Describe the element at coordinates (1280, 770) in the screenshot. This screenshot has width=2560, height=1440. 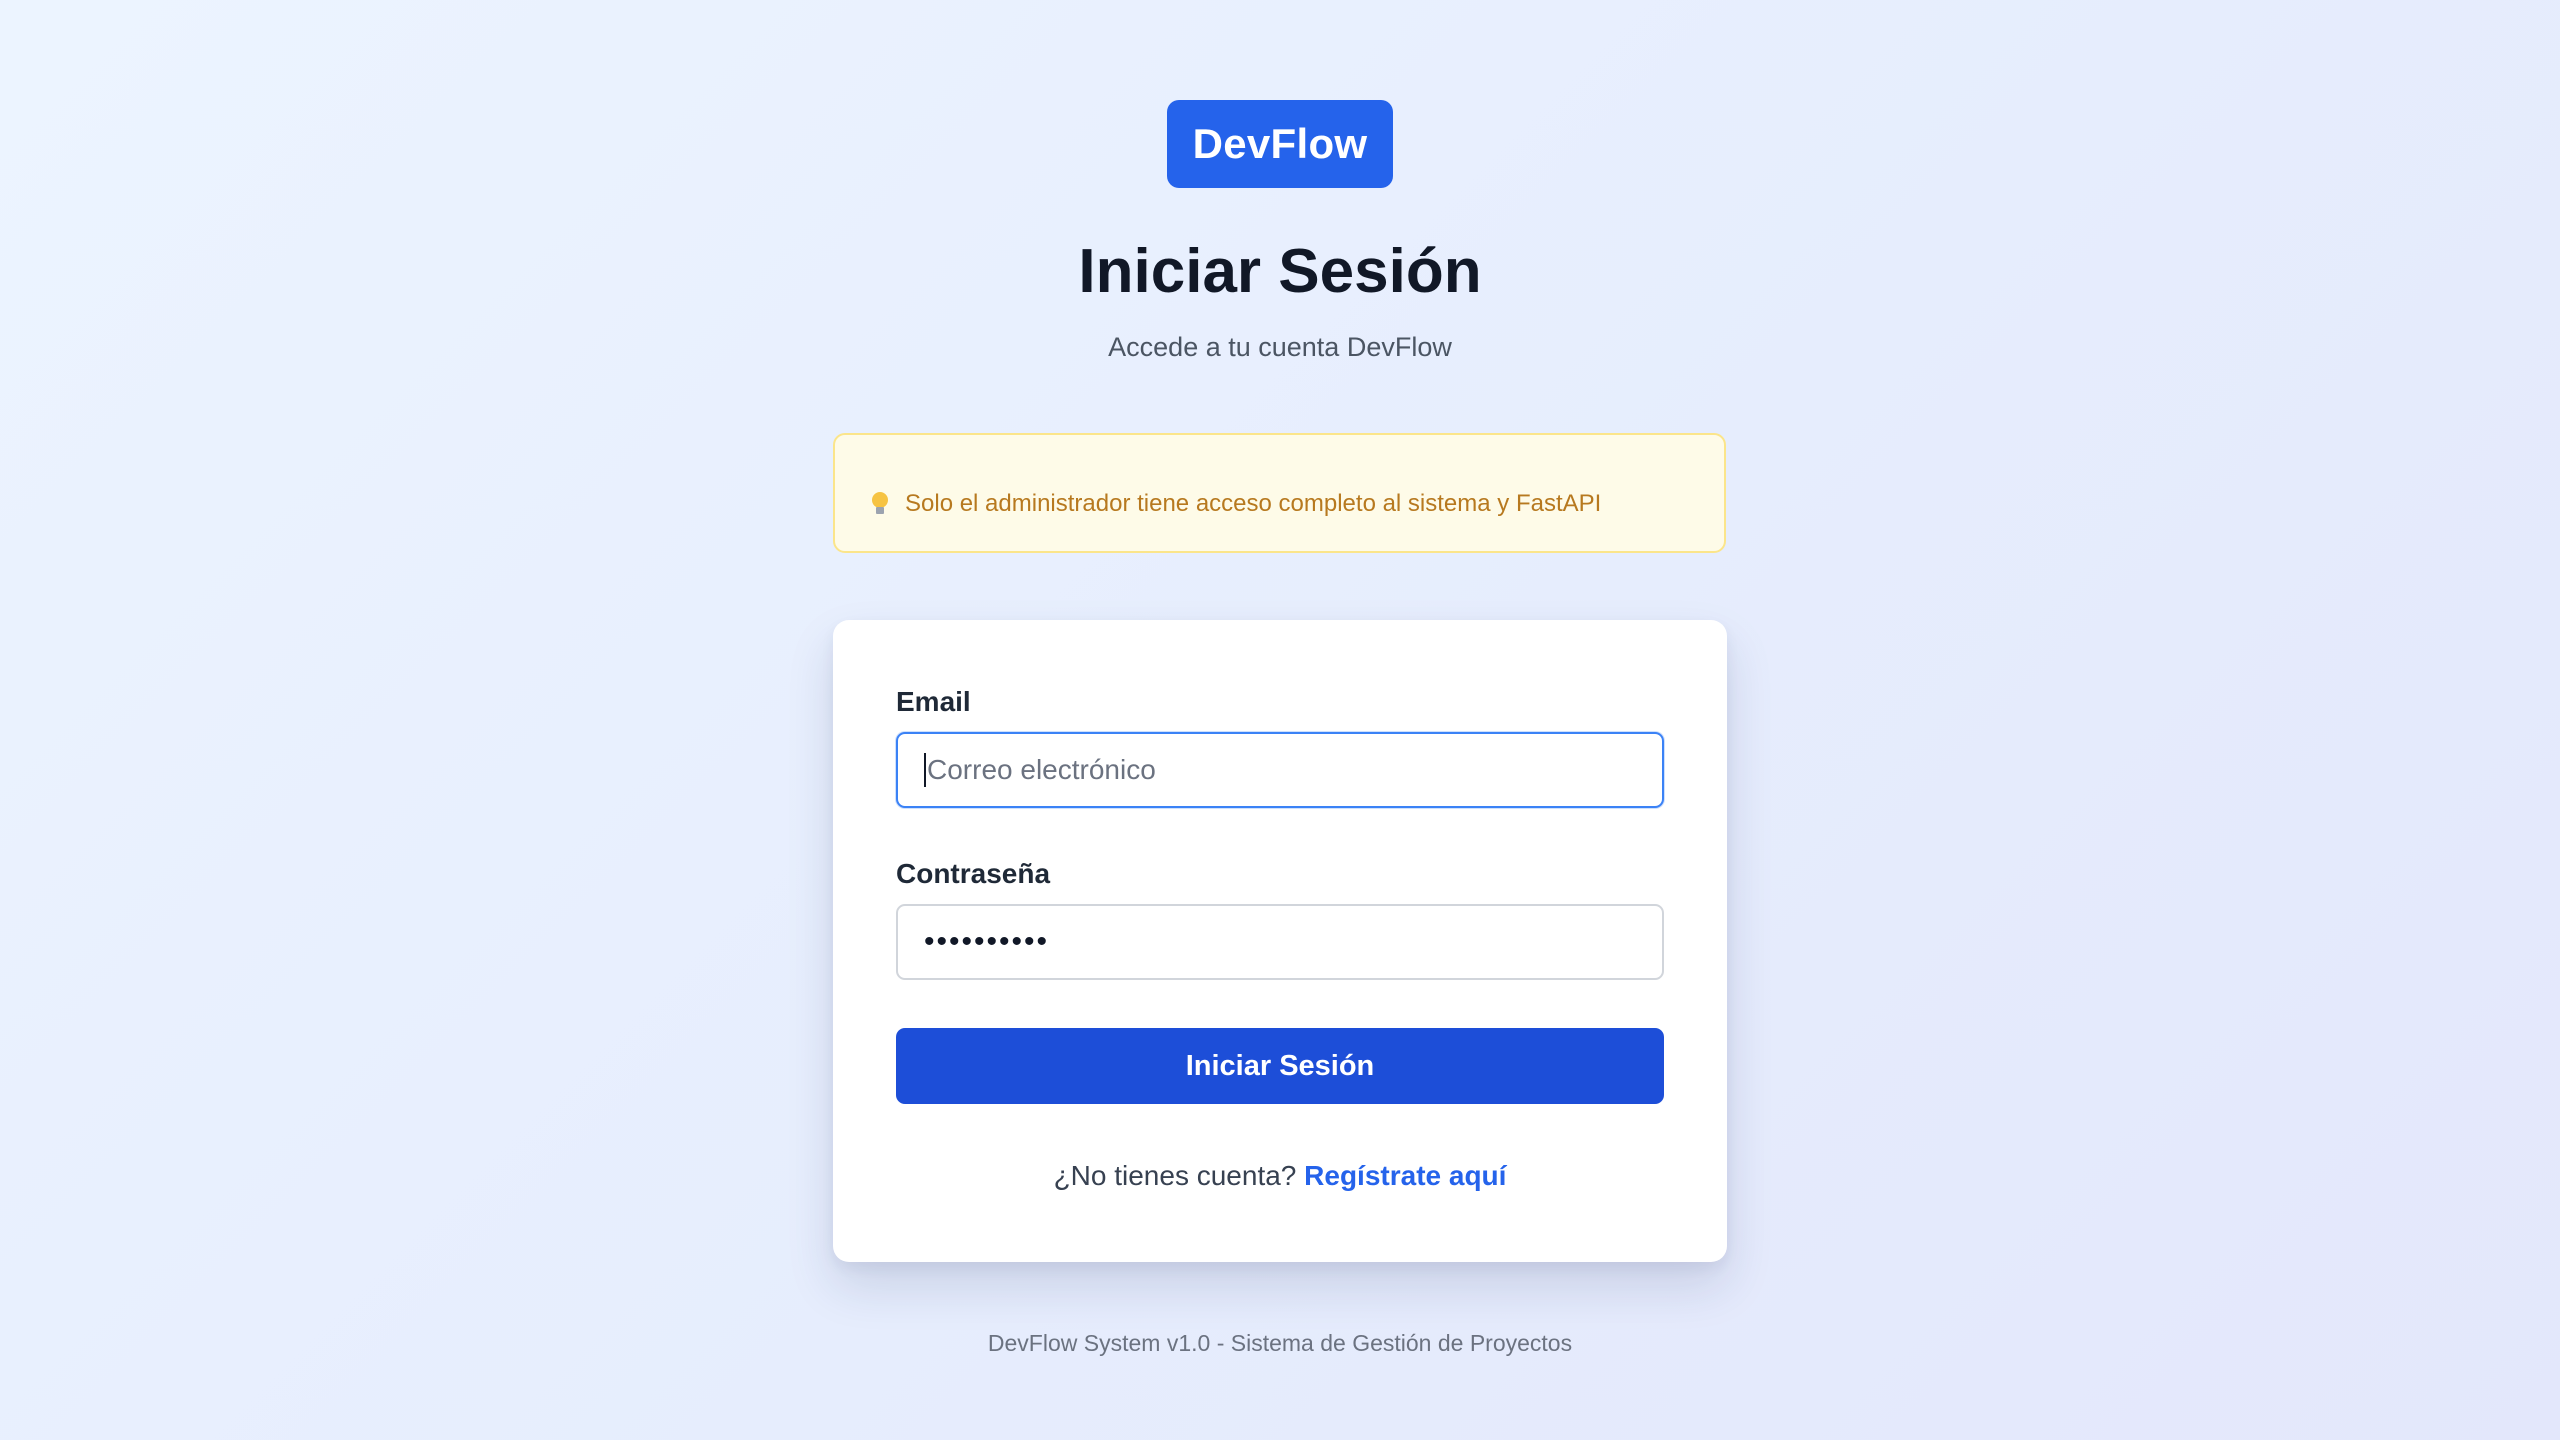
I see `email-input: Correo electrónico` at that location.